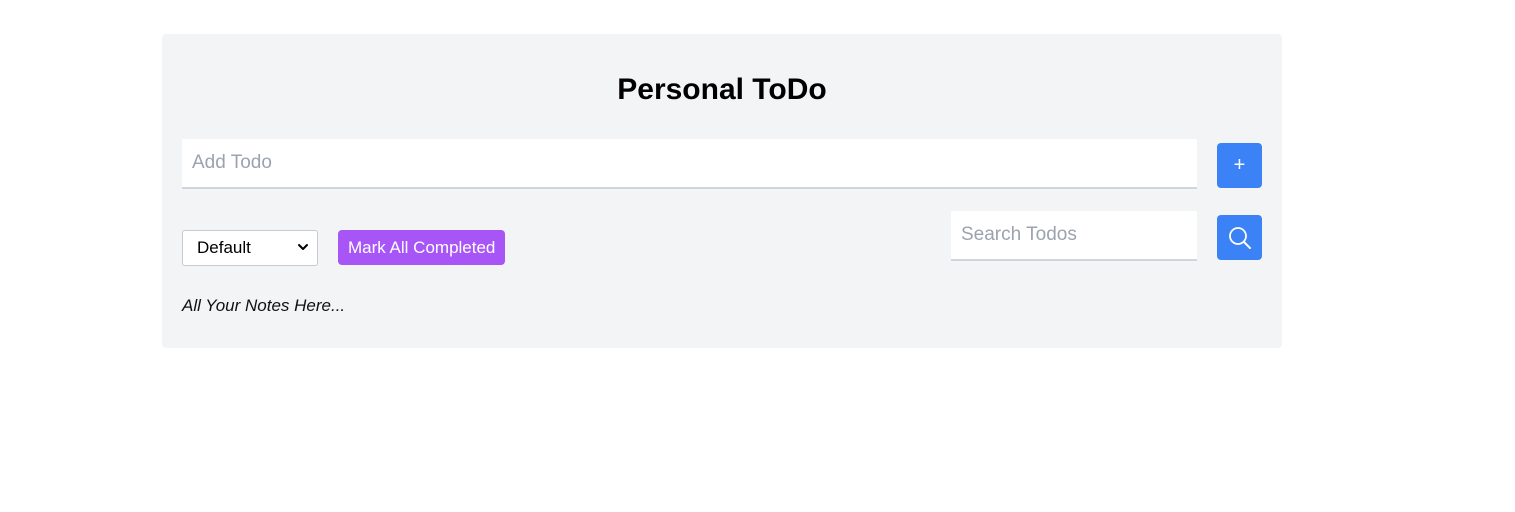  I want to click on search-input, so click(1074, 236).